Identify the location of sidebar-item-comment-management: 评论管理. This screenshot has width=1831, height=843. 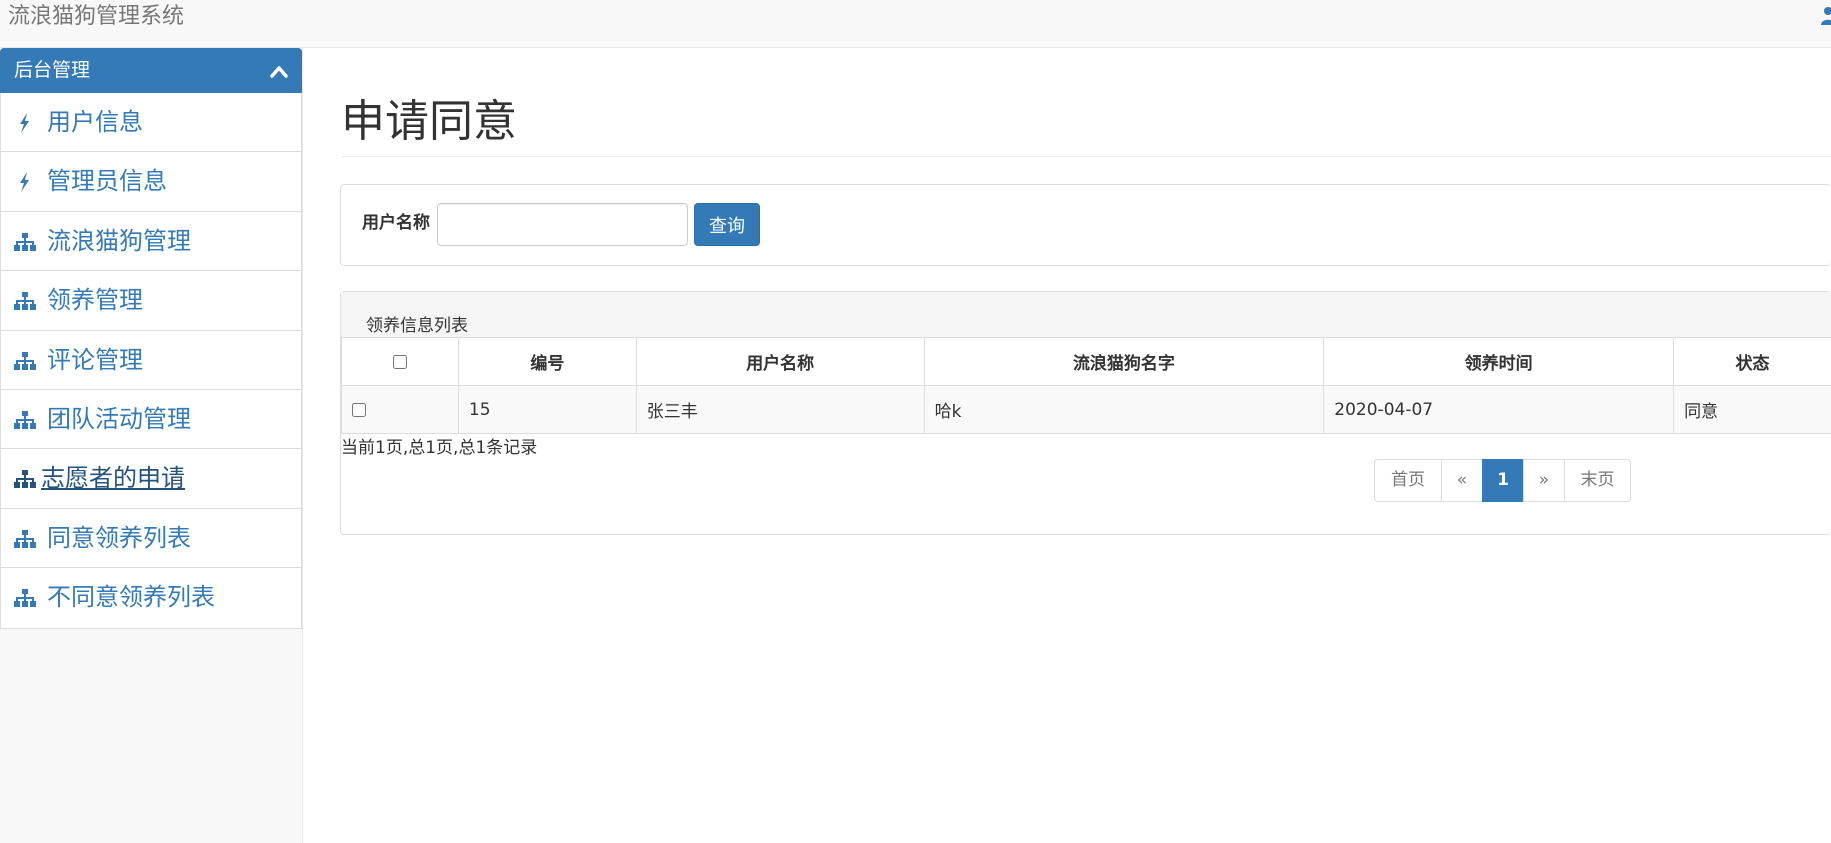
(151, 360).